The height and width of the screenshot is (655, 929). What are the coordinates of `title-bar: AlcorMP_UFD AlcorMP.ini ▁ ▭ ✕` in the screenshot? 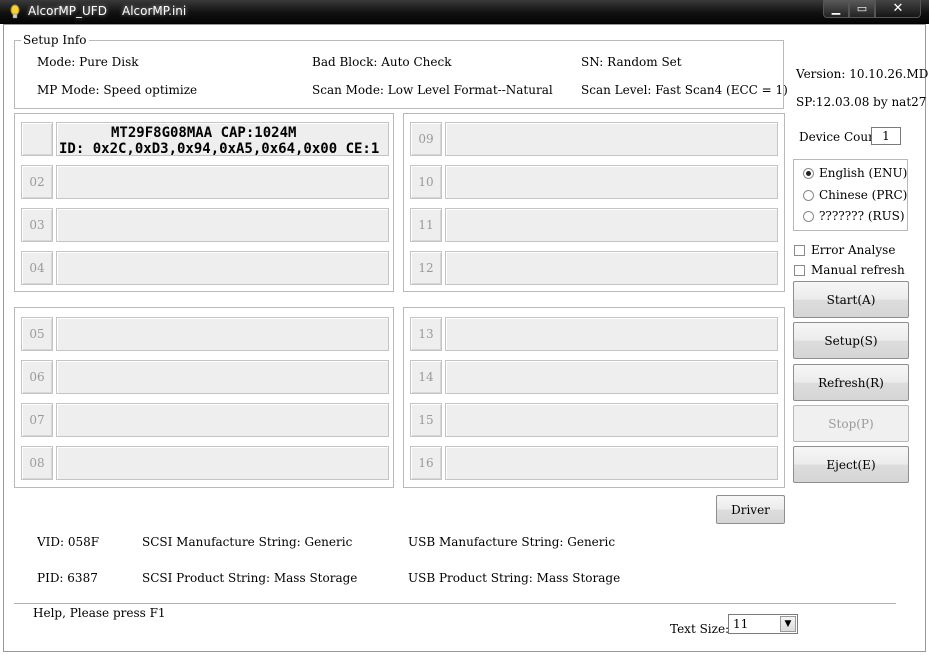 It's located at (464, 12).